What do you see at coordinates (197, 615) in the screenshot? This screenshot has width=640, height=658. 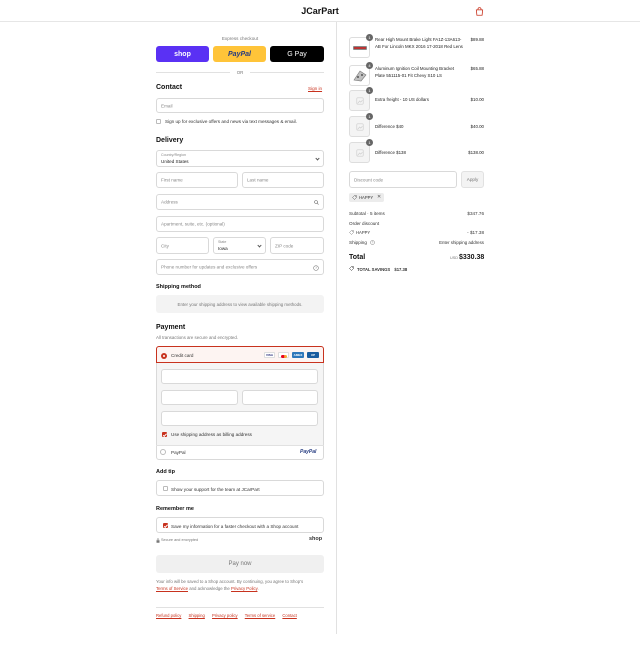 I see `shipping-link: Shipping` at bounding box center [197, 615].